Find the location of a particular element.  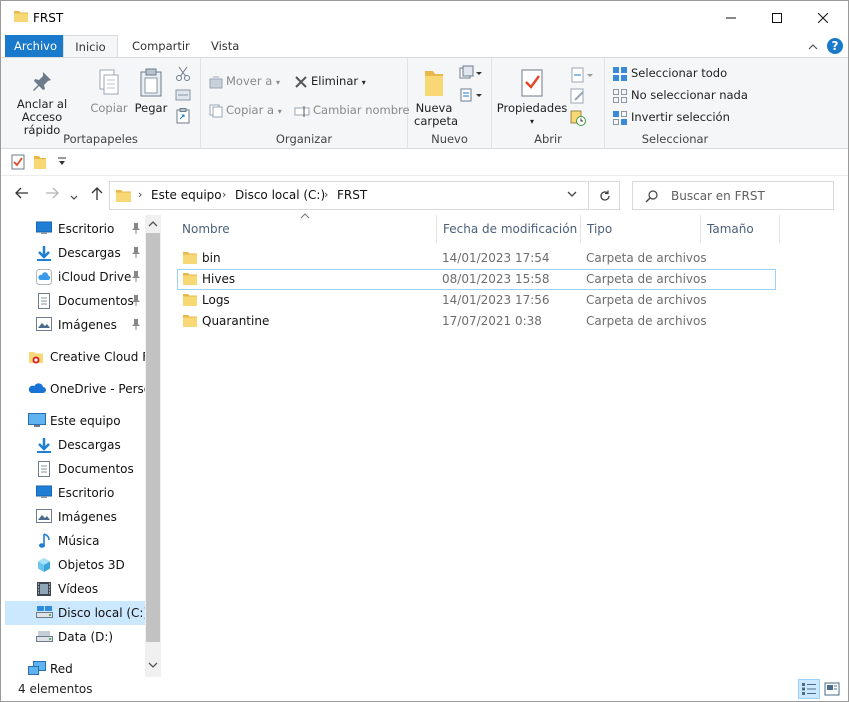

forward-button is located at coordinates (52, 195).